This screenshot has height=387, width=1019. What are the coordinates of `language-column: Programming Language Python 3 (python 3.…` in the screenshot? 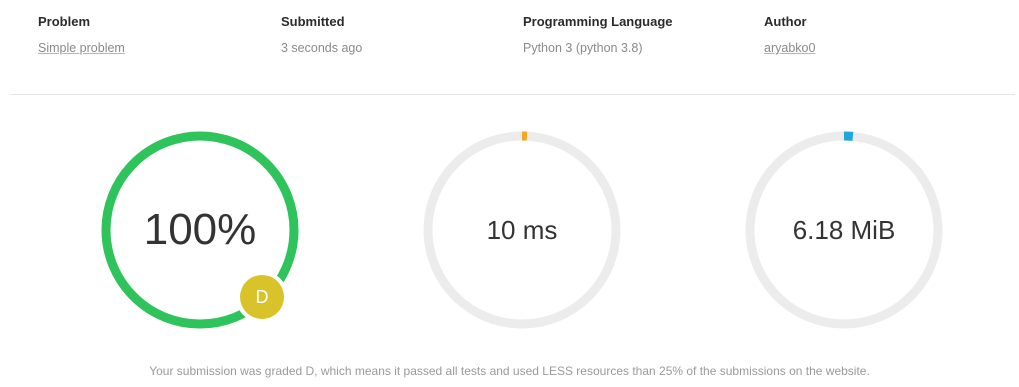 It's located at (598, 35).